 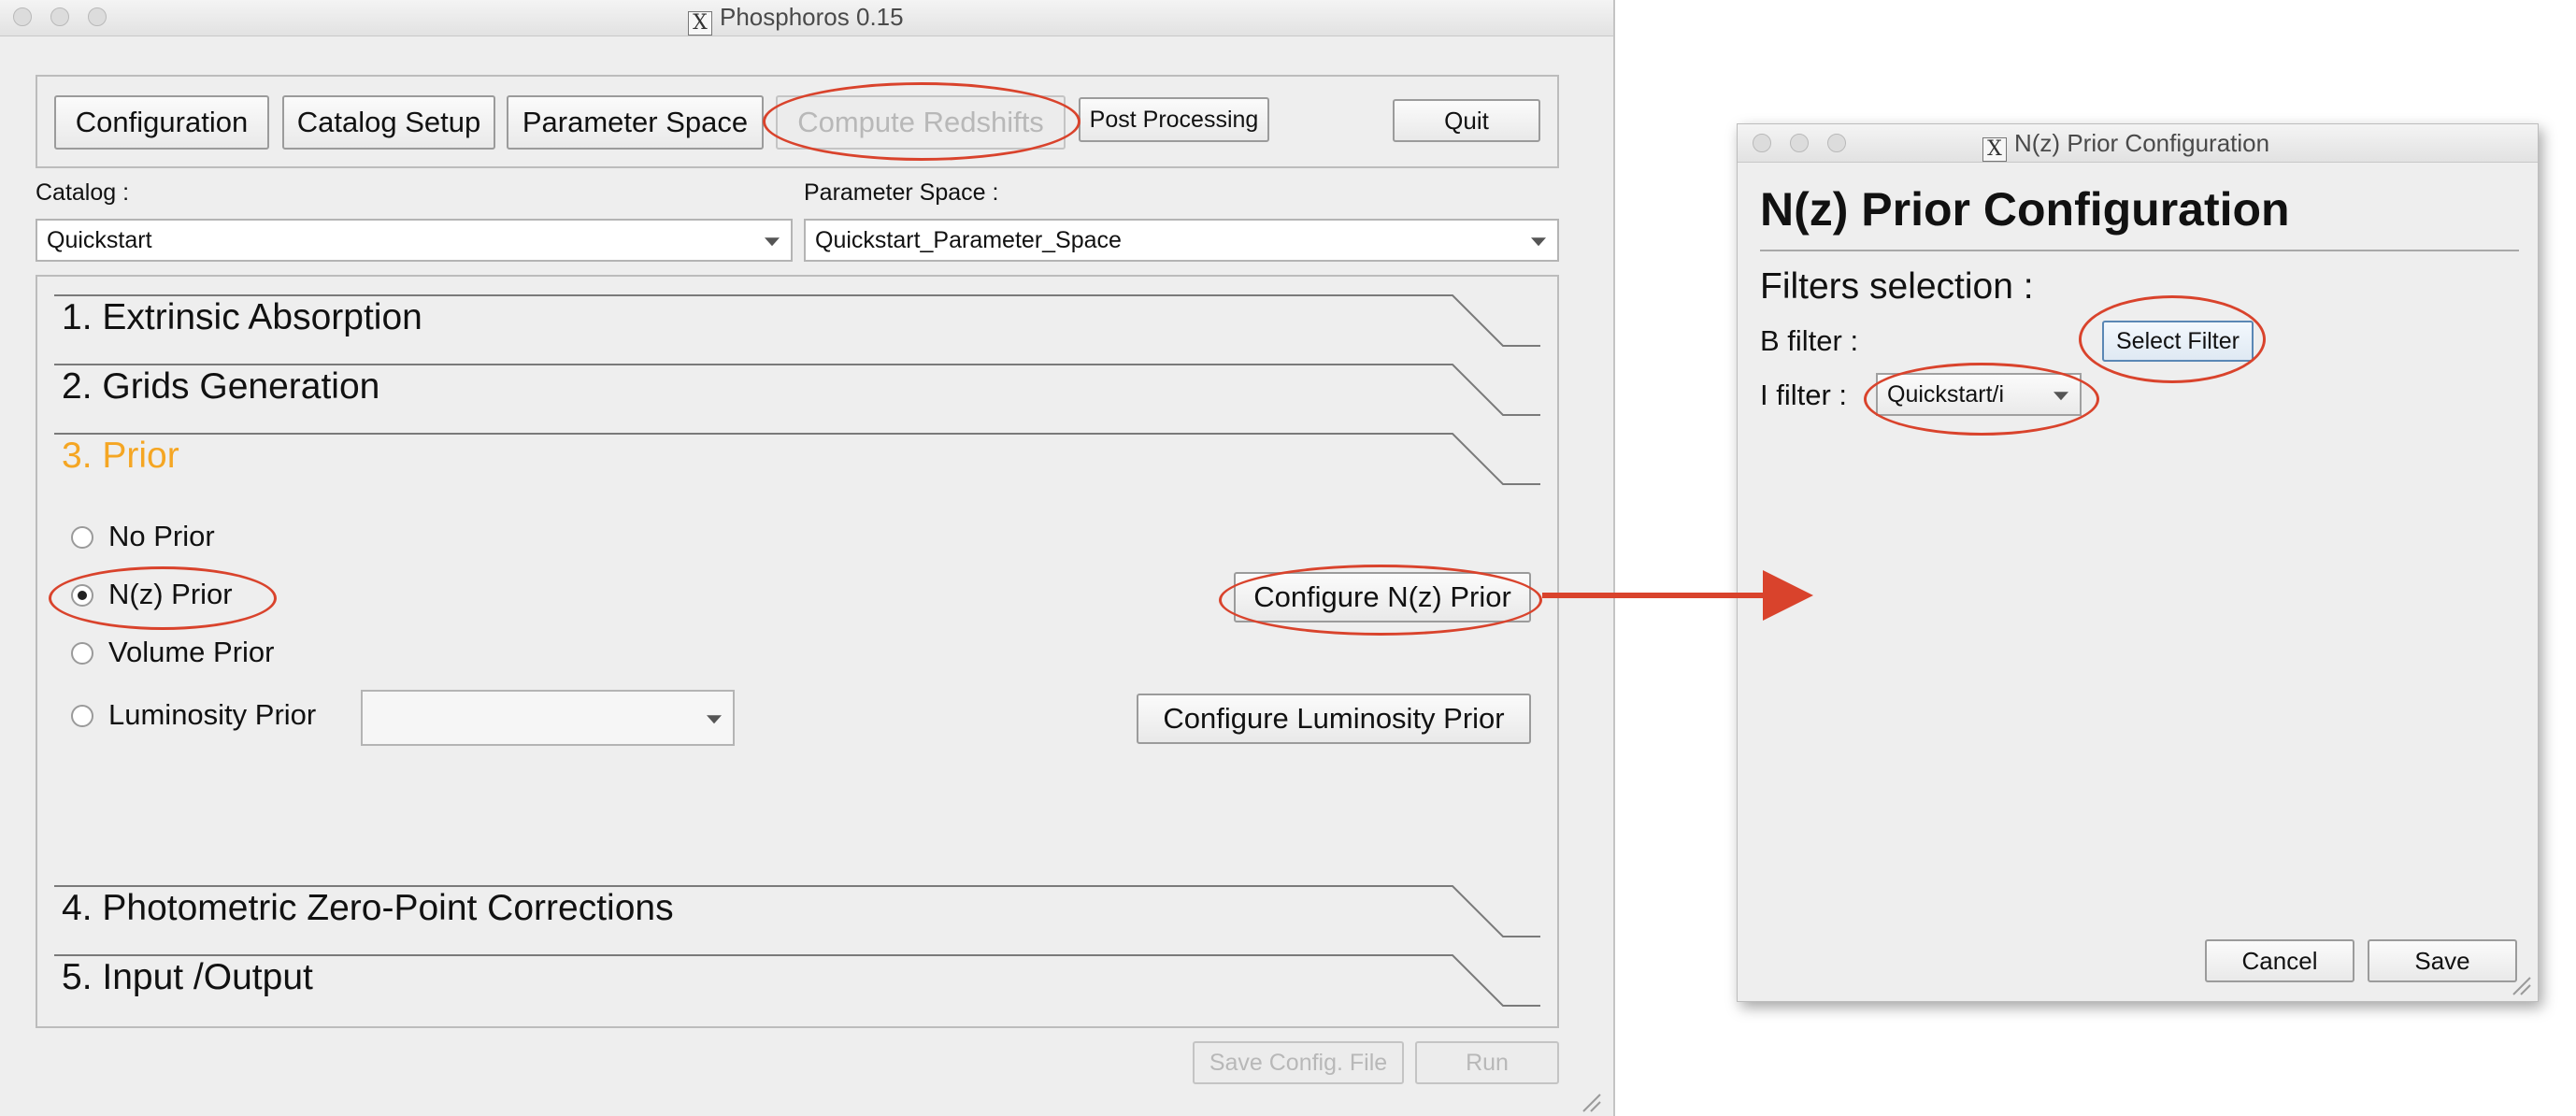 I want to click on close-window-icon, so click(x=1762, y=143).